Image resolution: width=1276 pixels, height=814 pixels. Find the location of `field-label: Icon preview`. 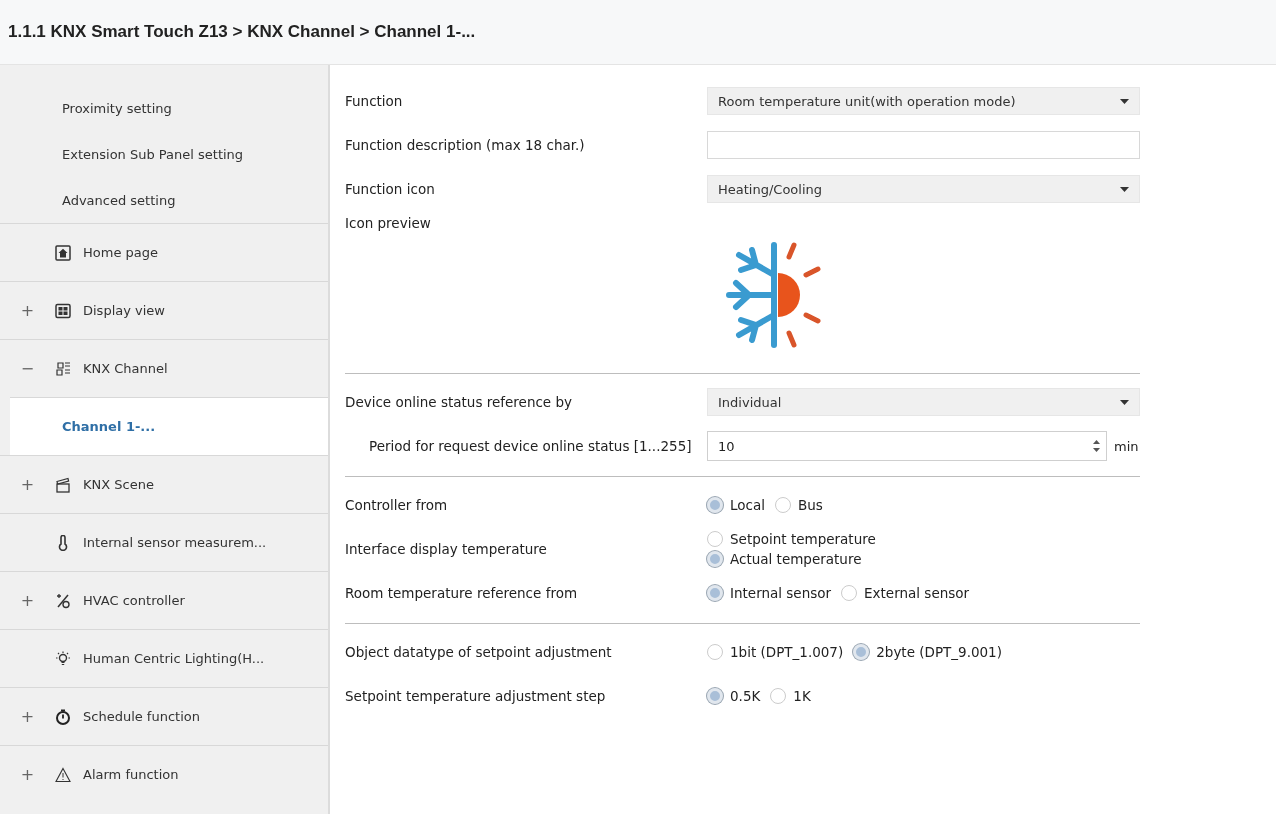

field-label: Icon preview is located at coordinates (388, 223).